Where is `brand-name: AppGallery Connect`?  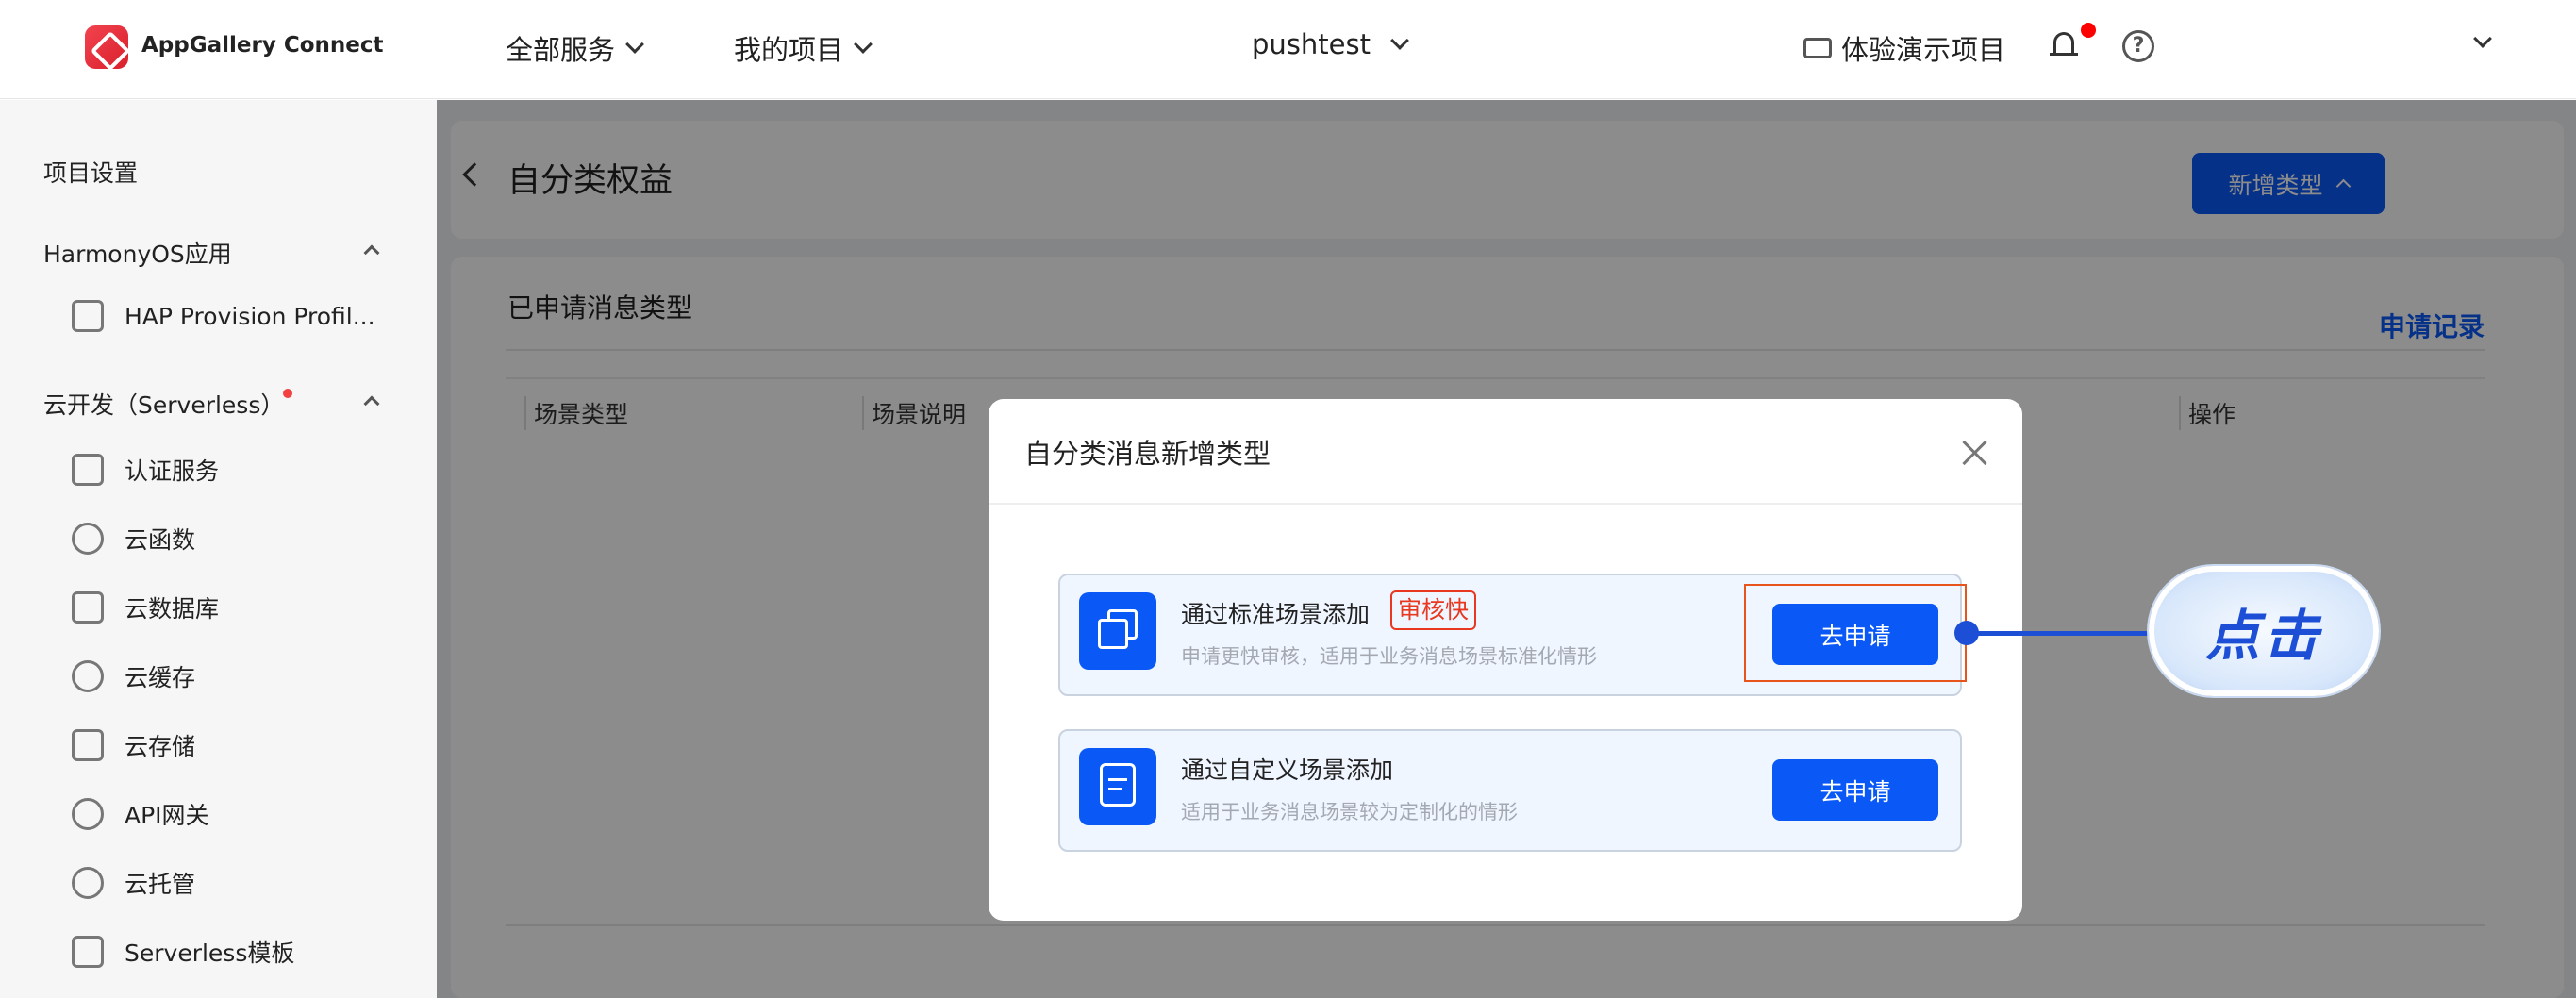
brand-name: AppGallery Connect is located at coordinates (262, 45).